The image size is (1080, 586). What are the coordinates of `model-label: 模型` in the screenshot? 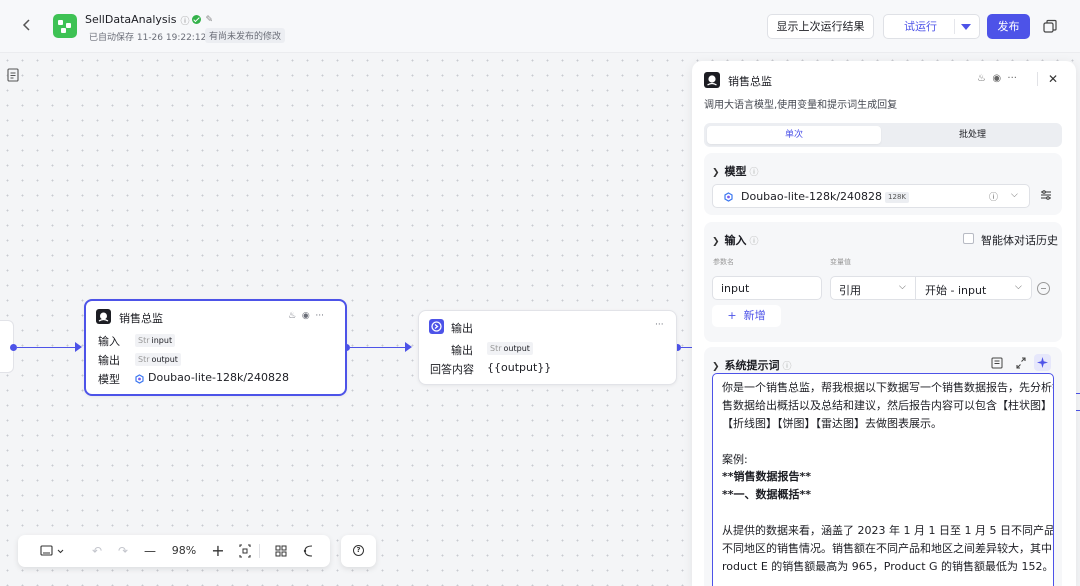 It's located at (109, 379).